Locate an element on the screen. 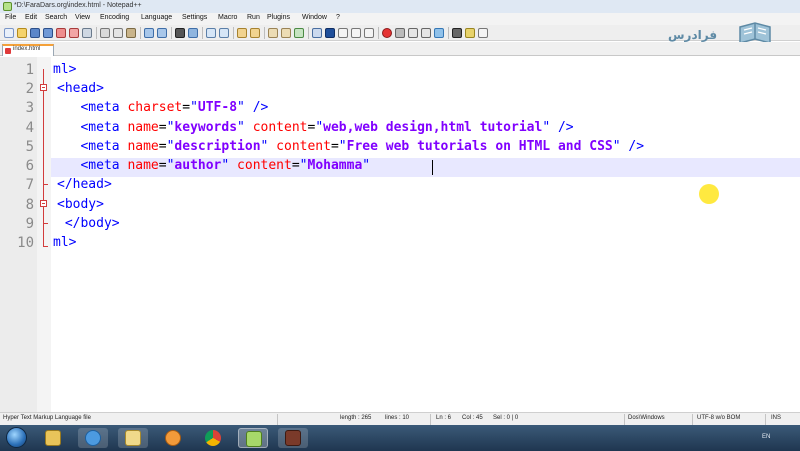 This screenshot has height=451, width=800. folder-icon is located at coordinates (53, 438).